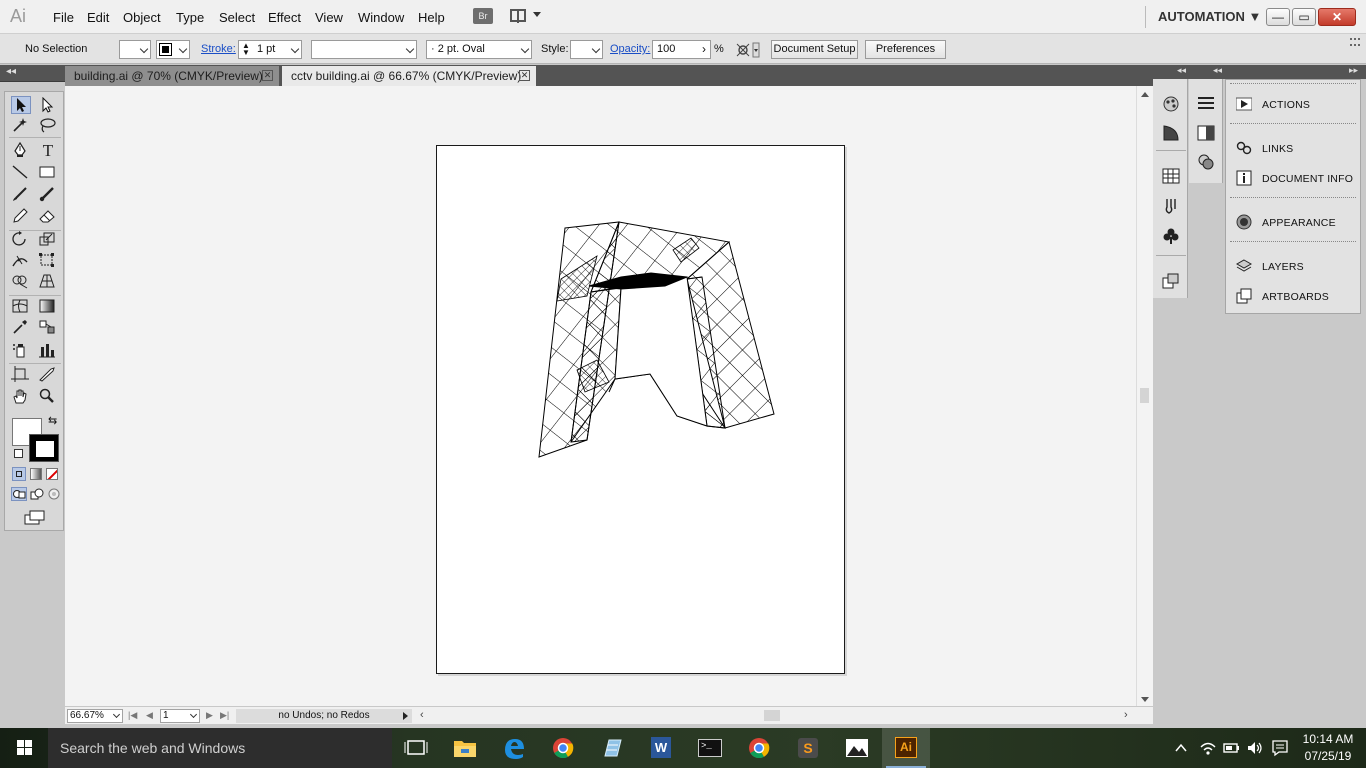 This screenshot has width=1366, height=768. I want to click on pen-tool, so click(21, 151).